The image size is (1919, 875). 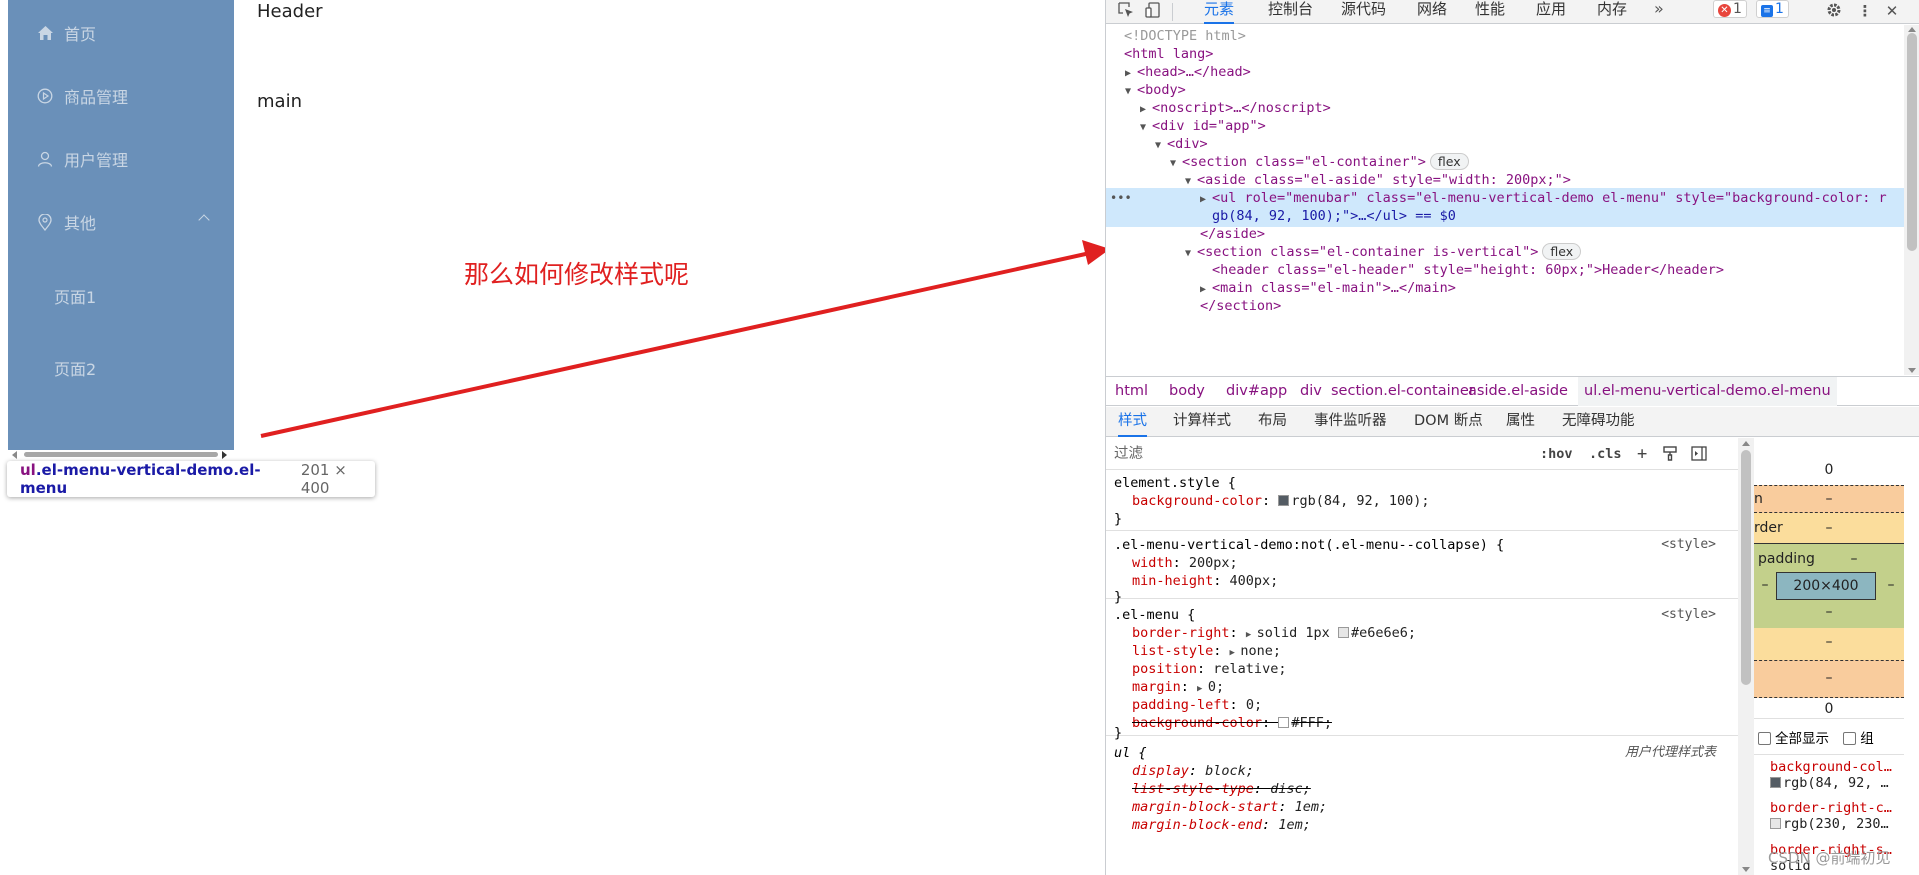 What do you see at coordinates (1185, 563) in the screenshot?
I see `css-declaration: width: 200px;` at bounding box center [1185, 563].